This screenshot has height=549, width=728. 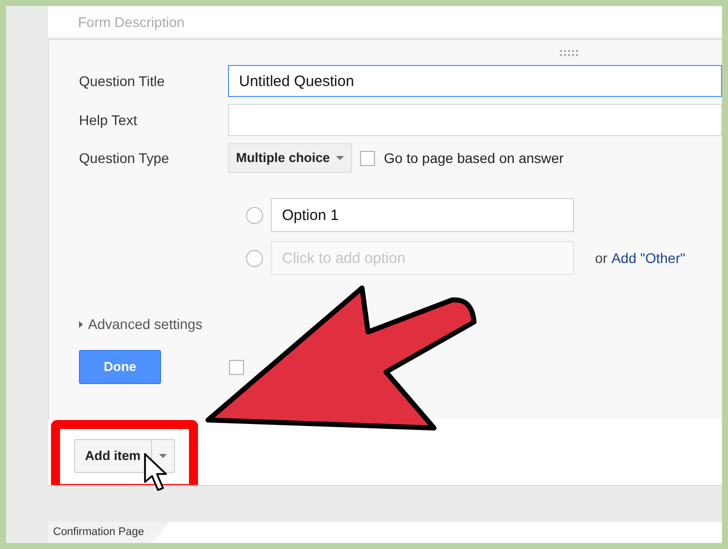 I want to click on field-label: Help Text, so click(x=108, y=120).